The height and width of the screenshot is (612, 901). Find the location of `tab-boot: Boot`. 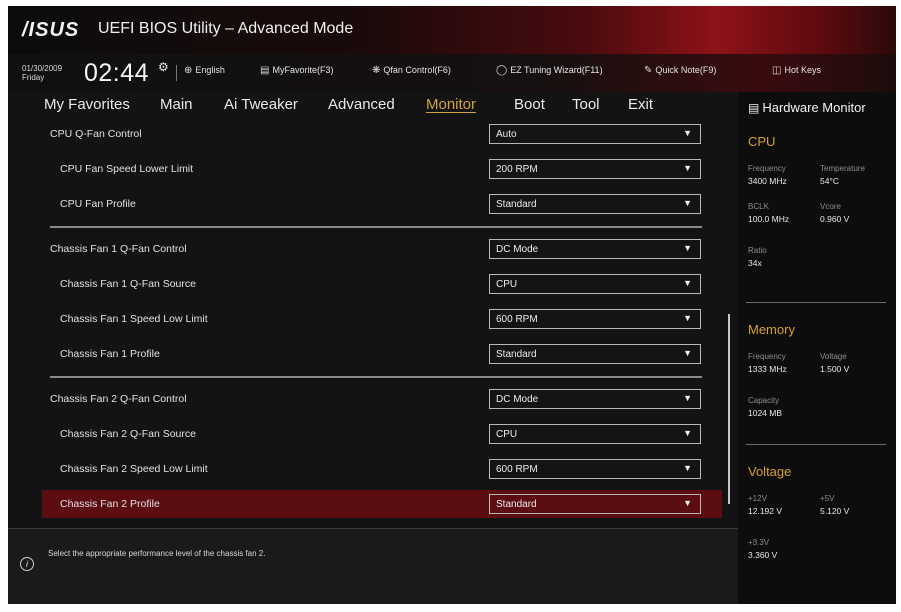

tab-boot: Boot is located at coordinates (529, 104).